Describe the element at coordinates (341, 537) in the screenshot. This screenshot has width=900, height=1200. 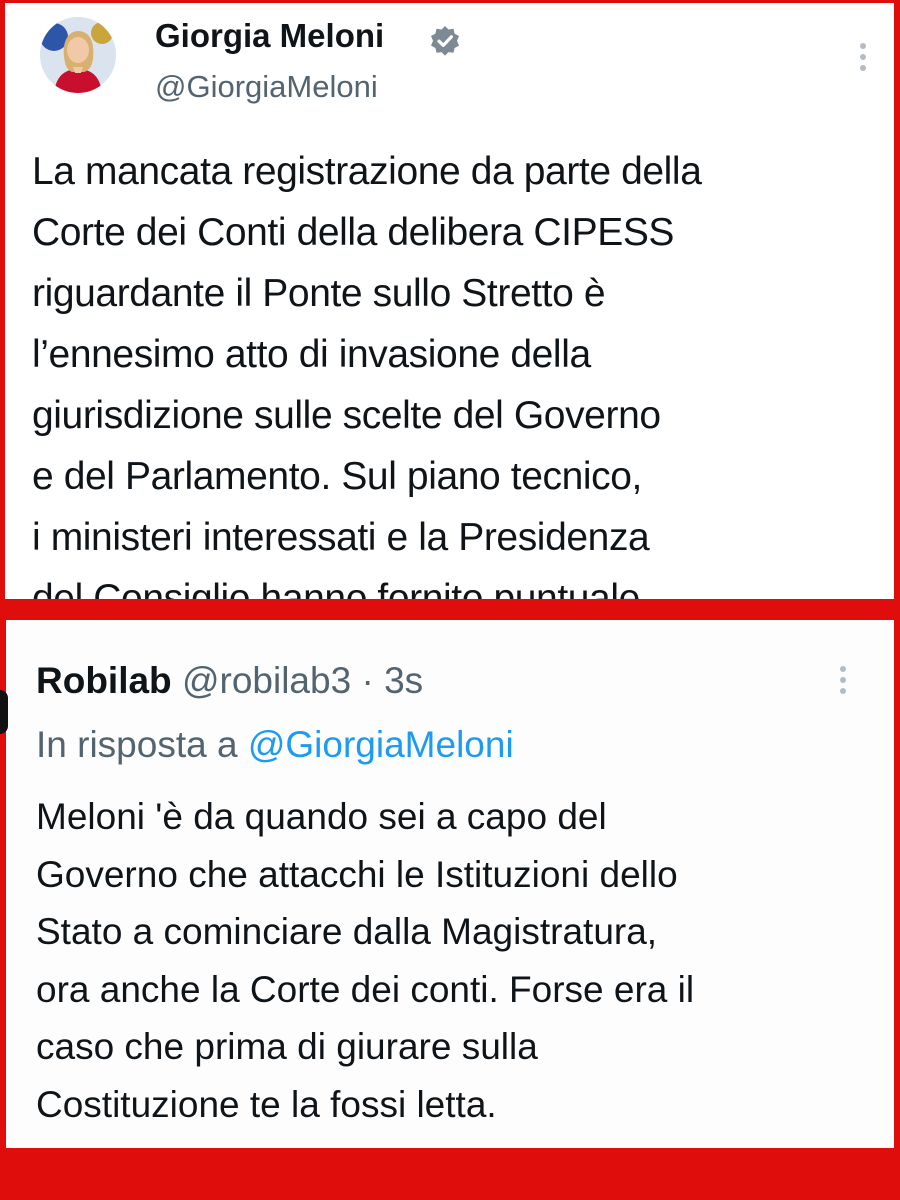
I see `tweet-text-line: i ministeri interessati e la Presidenza` at that location.